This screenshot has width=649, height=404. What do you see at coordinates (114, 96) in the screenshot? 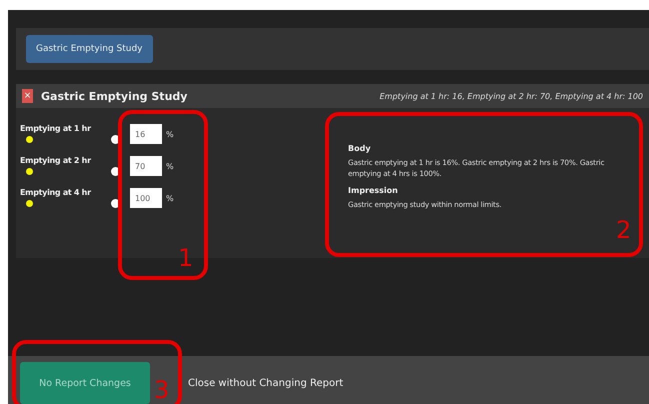
I see `section-title: Gastric Emptying Study` at bounding box center [114, 96].